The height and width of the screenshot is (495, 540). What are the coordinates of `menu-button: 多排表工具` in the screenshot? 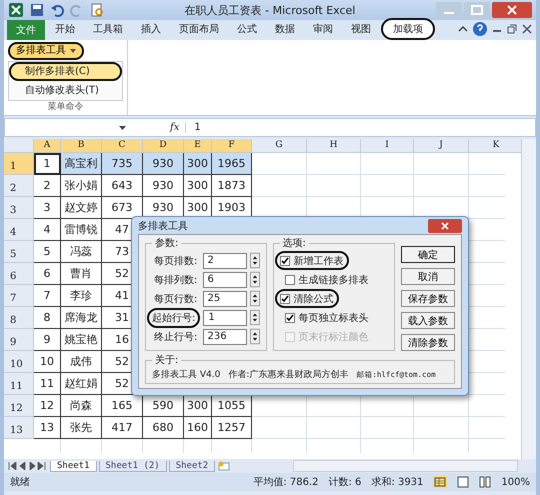 It's located at (46, 51).